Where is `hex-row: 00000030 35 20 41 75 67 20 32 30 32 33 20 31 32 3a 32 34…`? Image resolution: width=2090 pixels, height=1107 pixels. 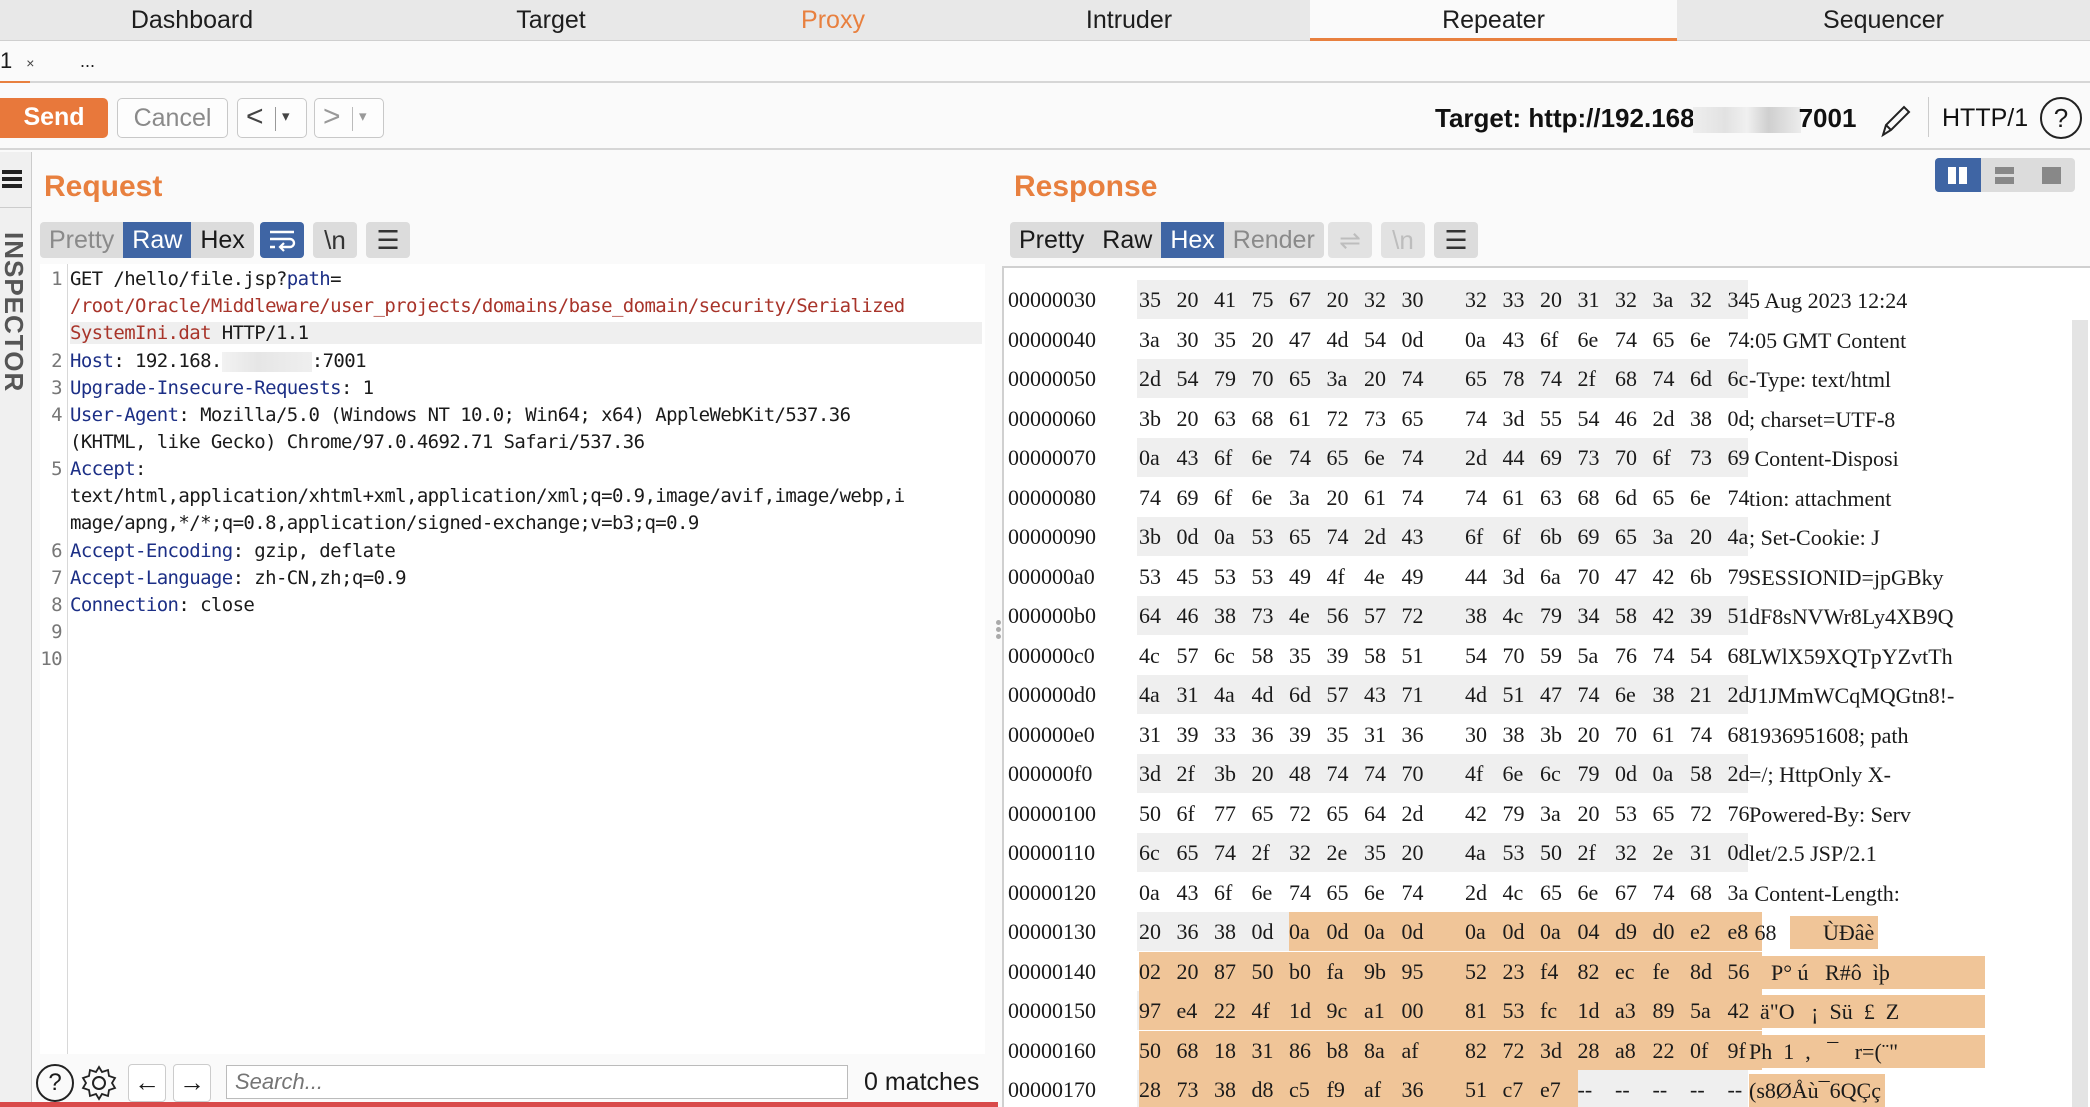
hex-row: 00000030 35 20 41 75 67 20 32 30 32 33 20 31 32 3a 32 34… is located at coordinates (1534, 299).